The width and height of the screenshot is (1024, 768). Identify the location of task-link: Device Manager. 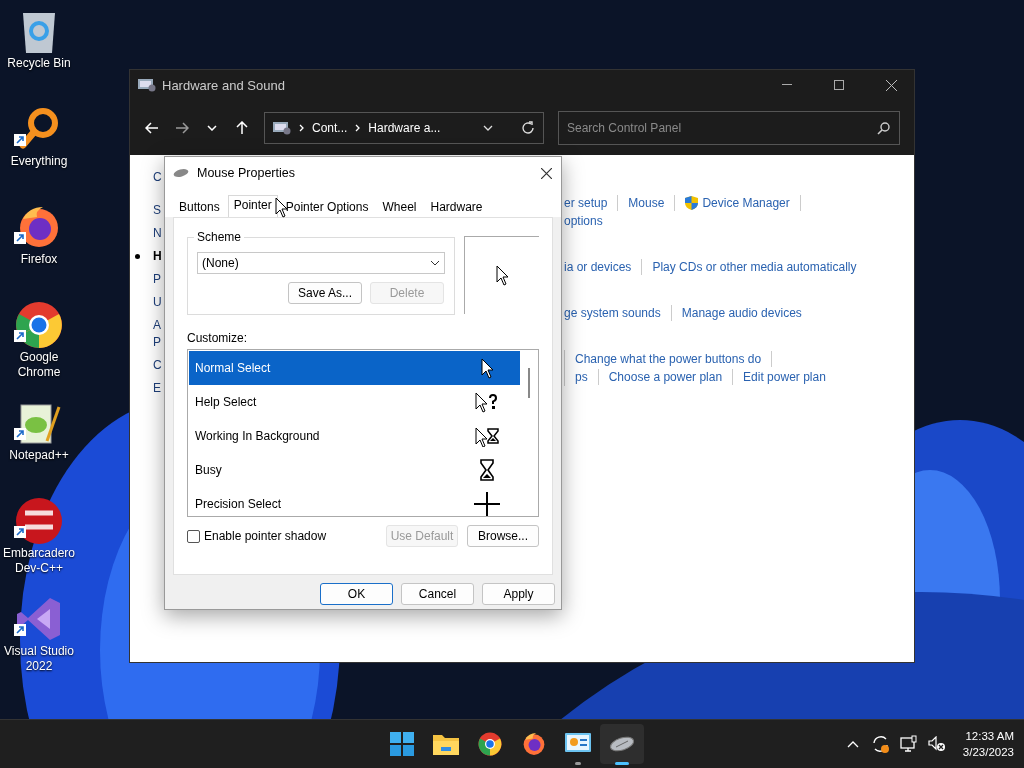
(737, 203).